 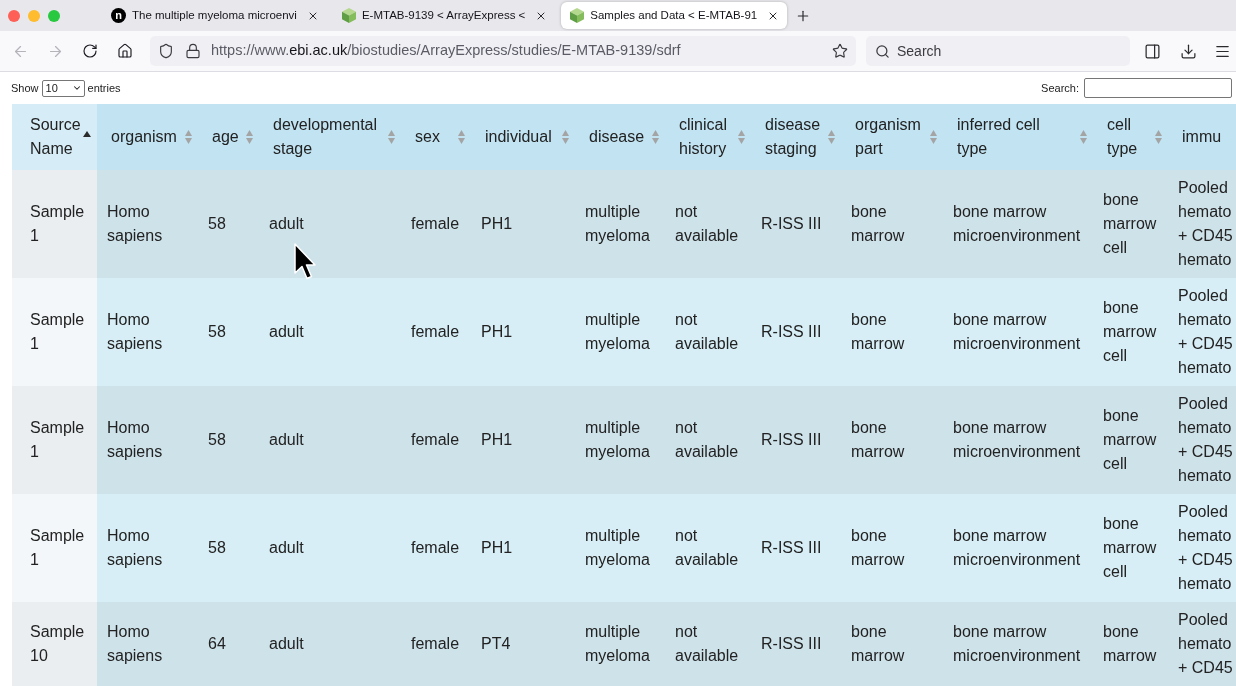 What do you see at coordinates (305, 261) in the screenshot?
I see `mouse-pointer-icon` at bounding box center [305, 261].